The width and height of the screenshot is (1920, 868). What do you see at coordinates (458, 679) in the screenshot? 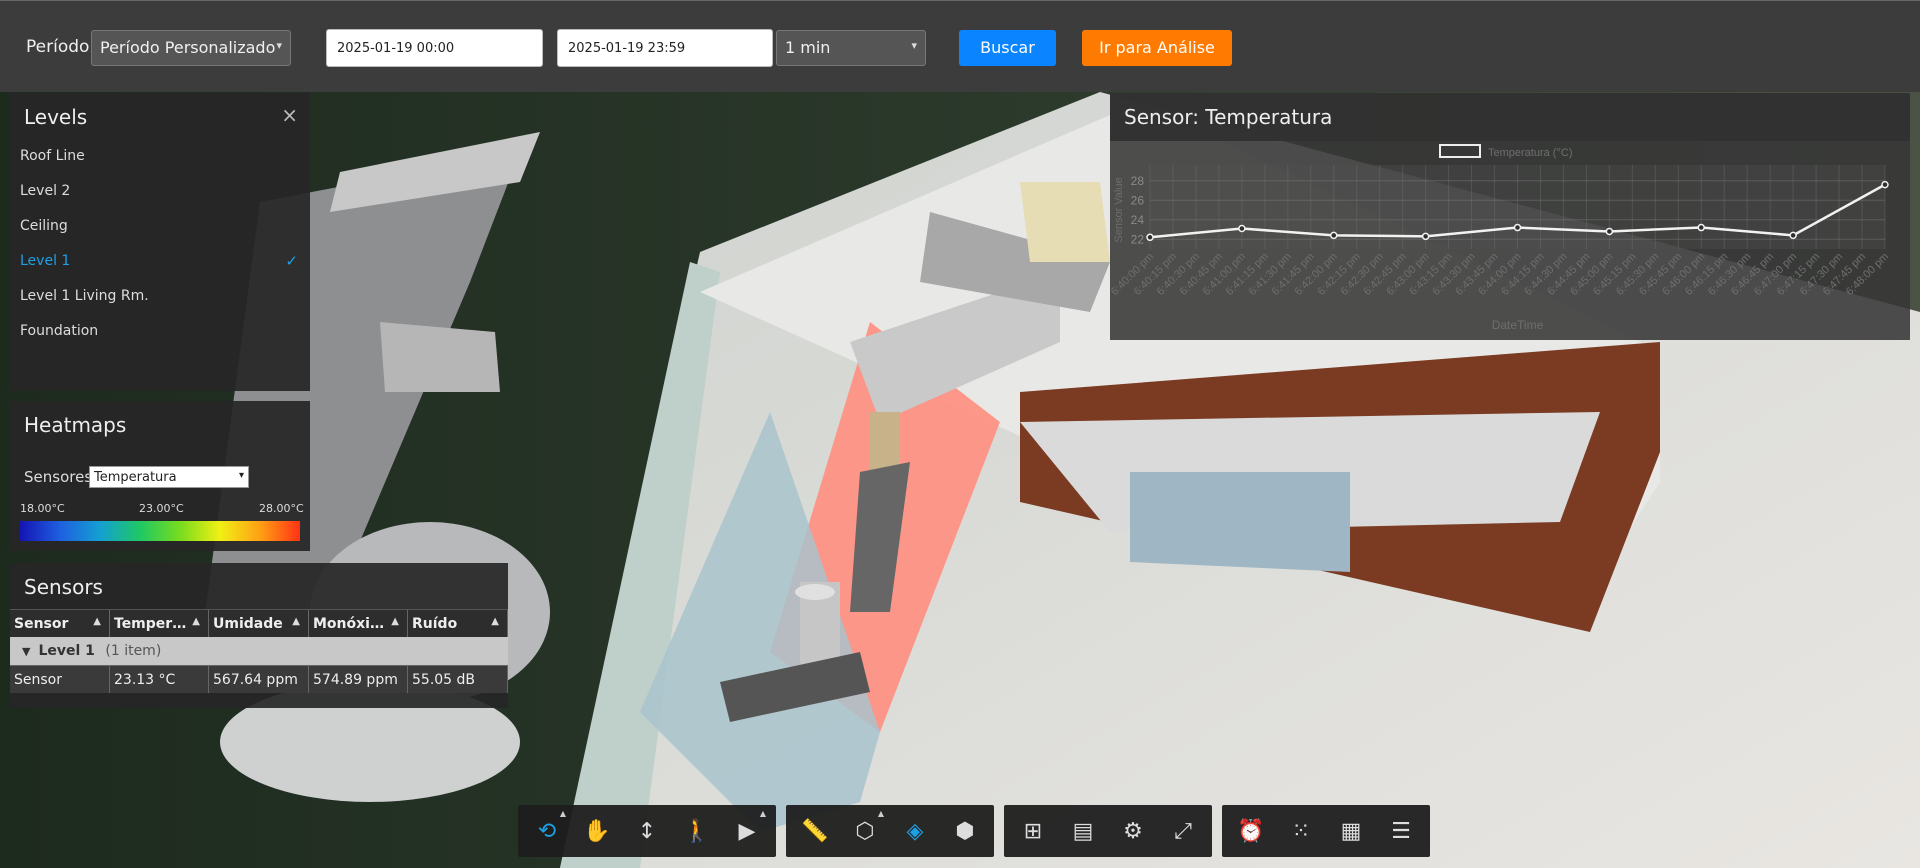
I see `table-cell: 55.05 dB` at bounding box center [458, 679].